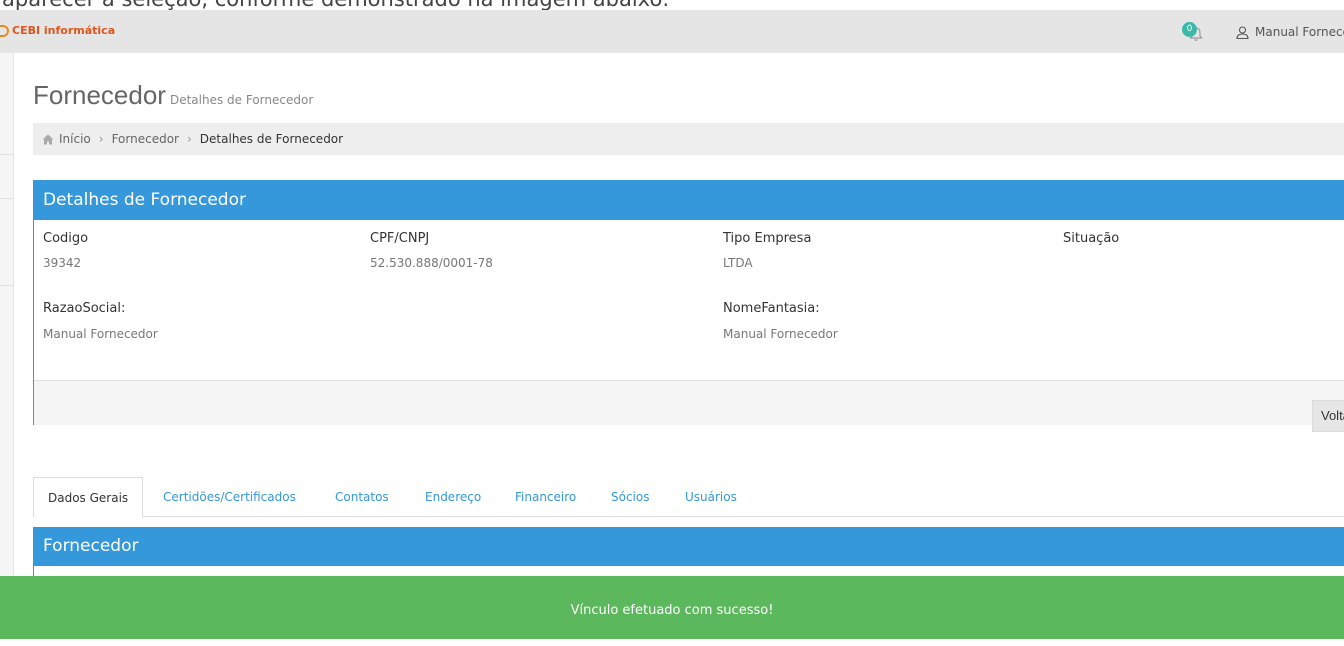 This screenshot has width=1344, height=646. I want to click on breadcrumb-current: Detalhes de Fornecedor, so click(271, 139).